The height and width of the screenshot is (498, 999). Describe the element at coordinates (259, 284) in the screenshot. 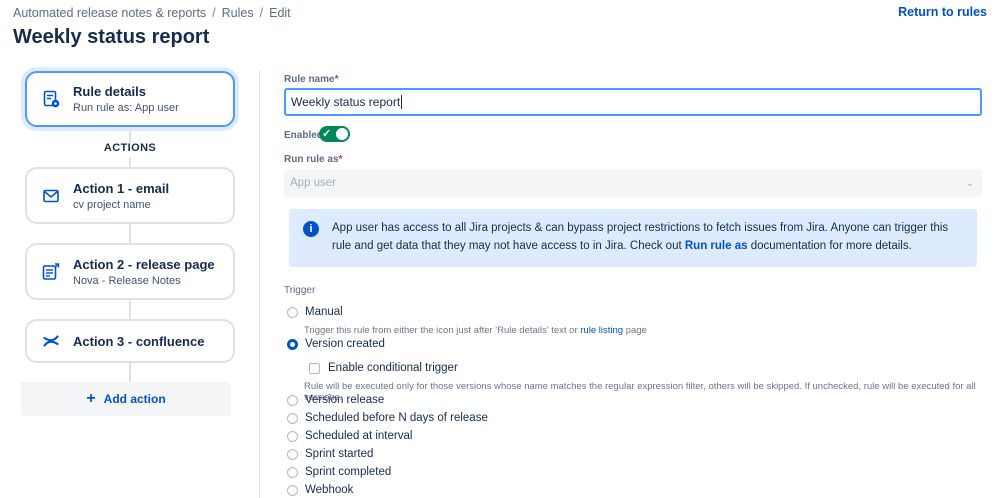

I see `column-divider` at that location.